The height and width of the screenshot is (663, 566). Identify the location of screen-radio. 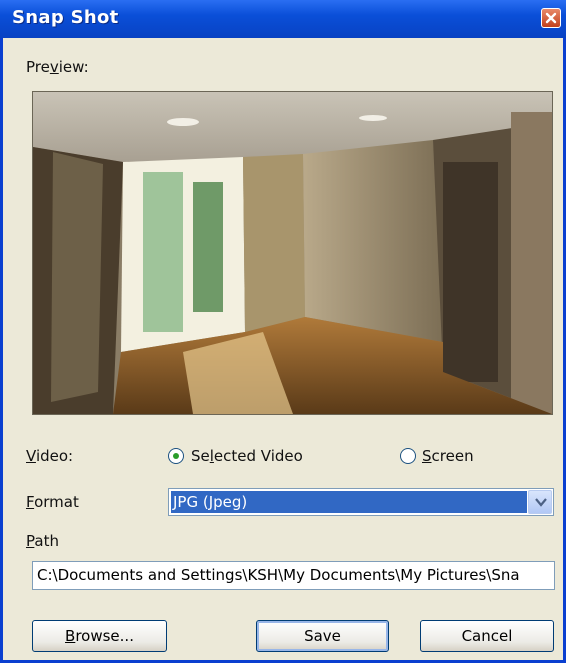
(408, 456).